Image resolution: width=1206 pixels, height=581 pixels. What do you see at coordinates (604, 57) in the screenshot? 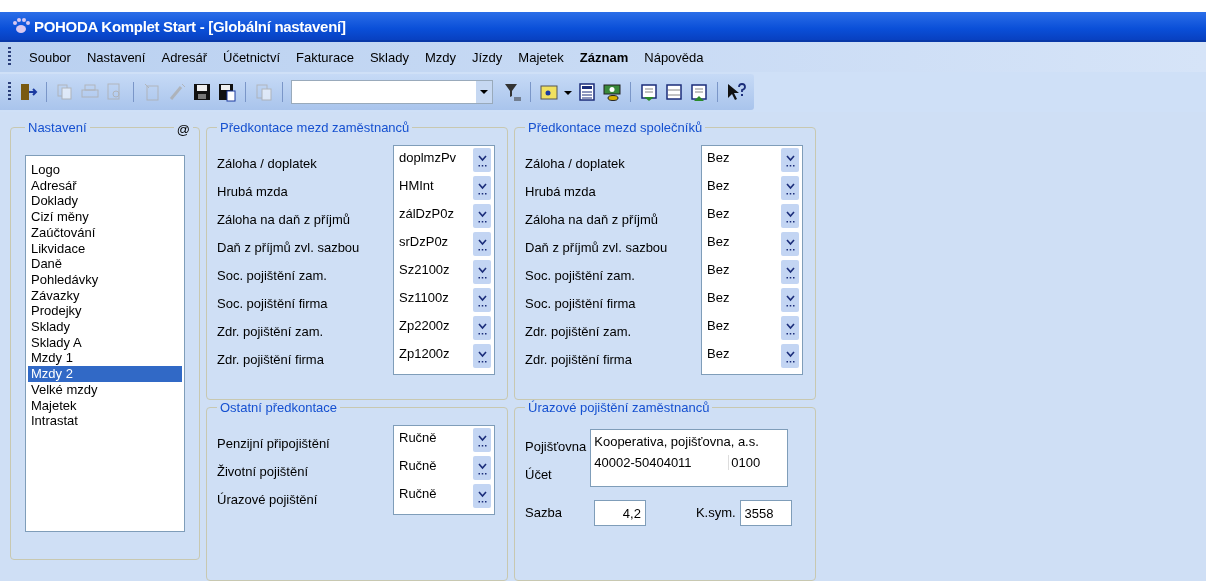
I see `menu-item: Záznam` at bounding box center [604, 57].